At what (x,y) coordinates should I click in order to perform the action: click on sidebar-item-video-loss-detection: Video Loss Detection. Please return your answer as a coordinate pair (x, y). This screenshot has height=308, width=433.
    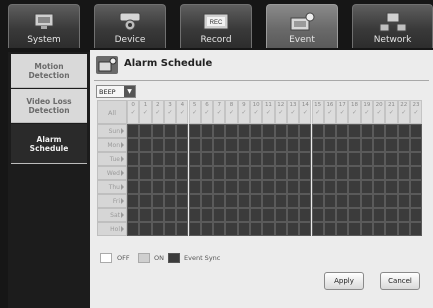
    Looking at the image, I should click on (49, 106).